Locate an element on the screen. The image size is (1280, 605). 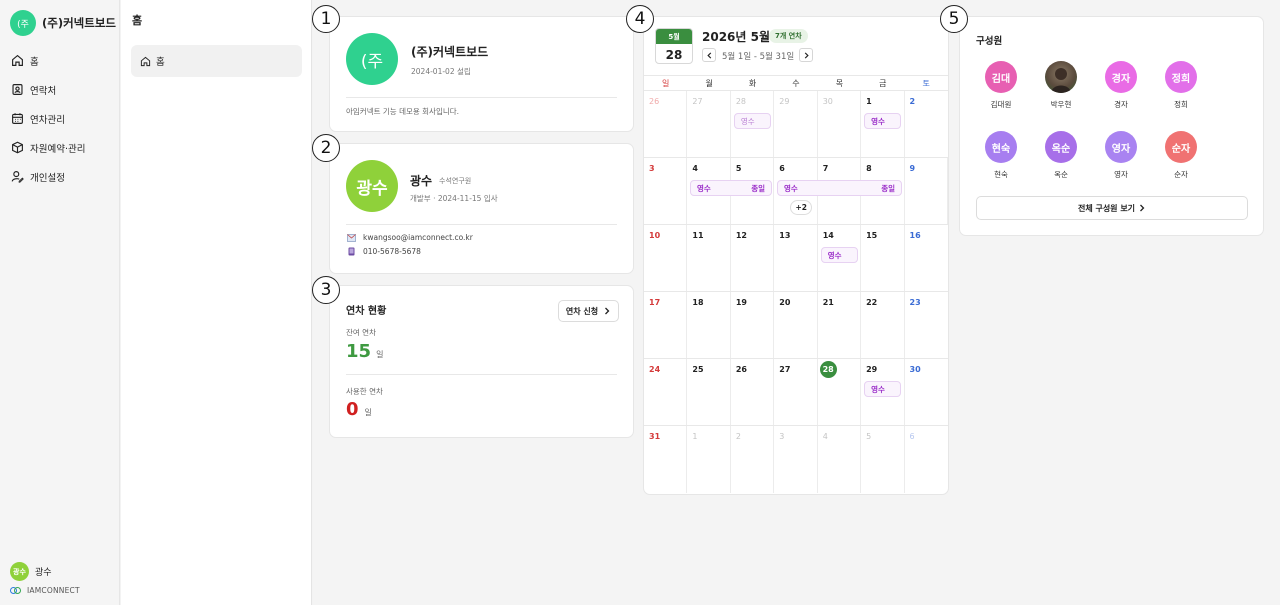
calendar-day: 19 is located at coordinates (753, 325).